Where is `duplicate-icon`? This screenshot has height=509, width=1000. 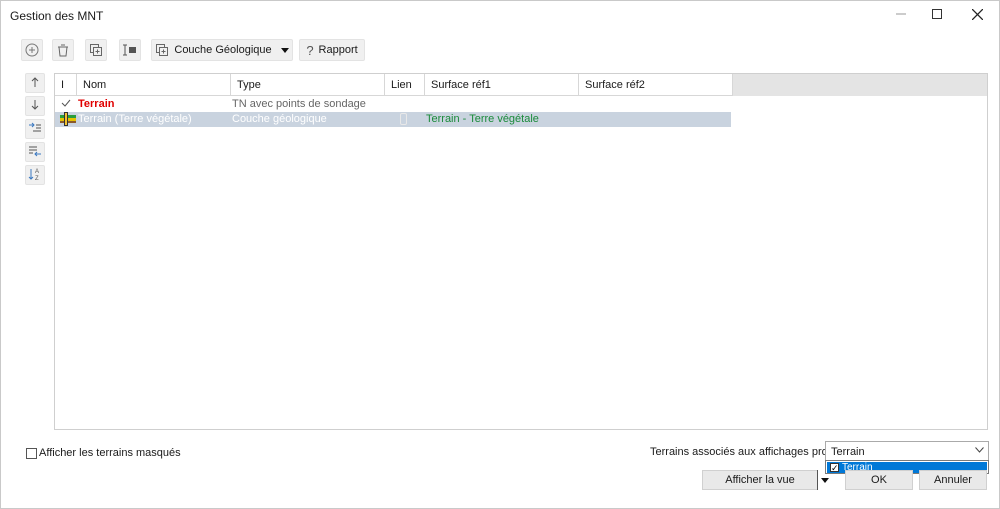
duplicate-icon is located at coordinates (96, 50).